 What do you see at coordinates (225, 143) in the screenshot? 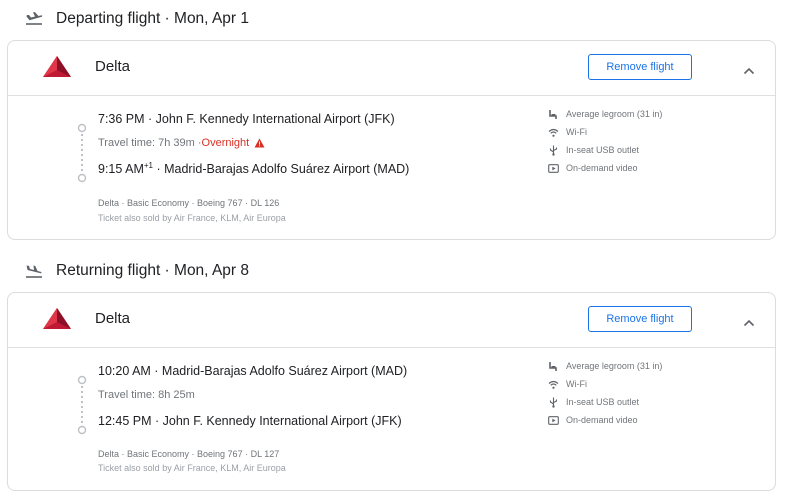
I see `overnight-label: Overnight` at bounding box center [225, 143].